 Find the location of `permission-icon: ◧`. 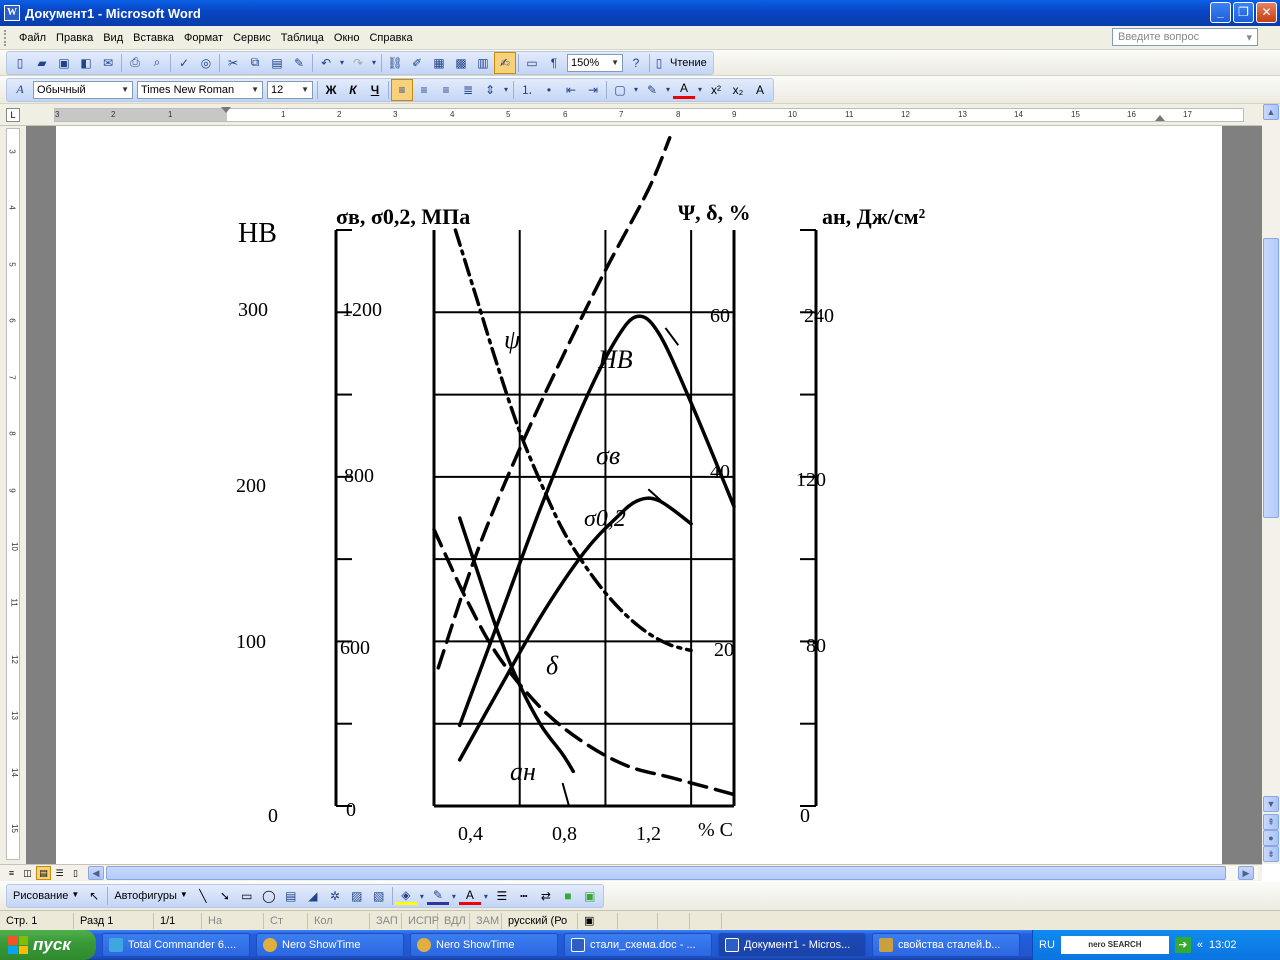

permission-icon: ◧ is located at coordinates (86, 63).